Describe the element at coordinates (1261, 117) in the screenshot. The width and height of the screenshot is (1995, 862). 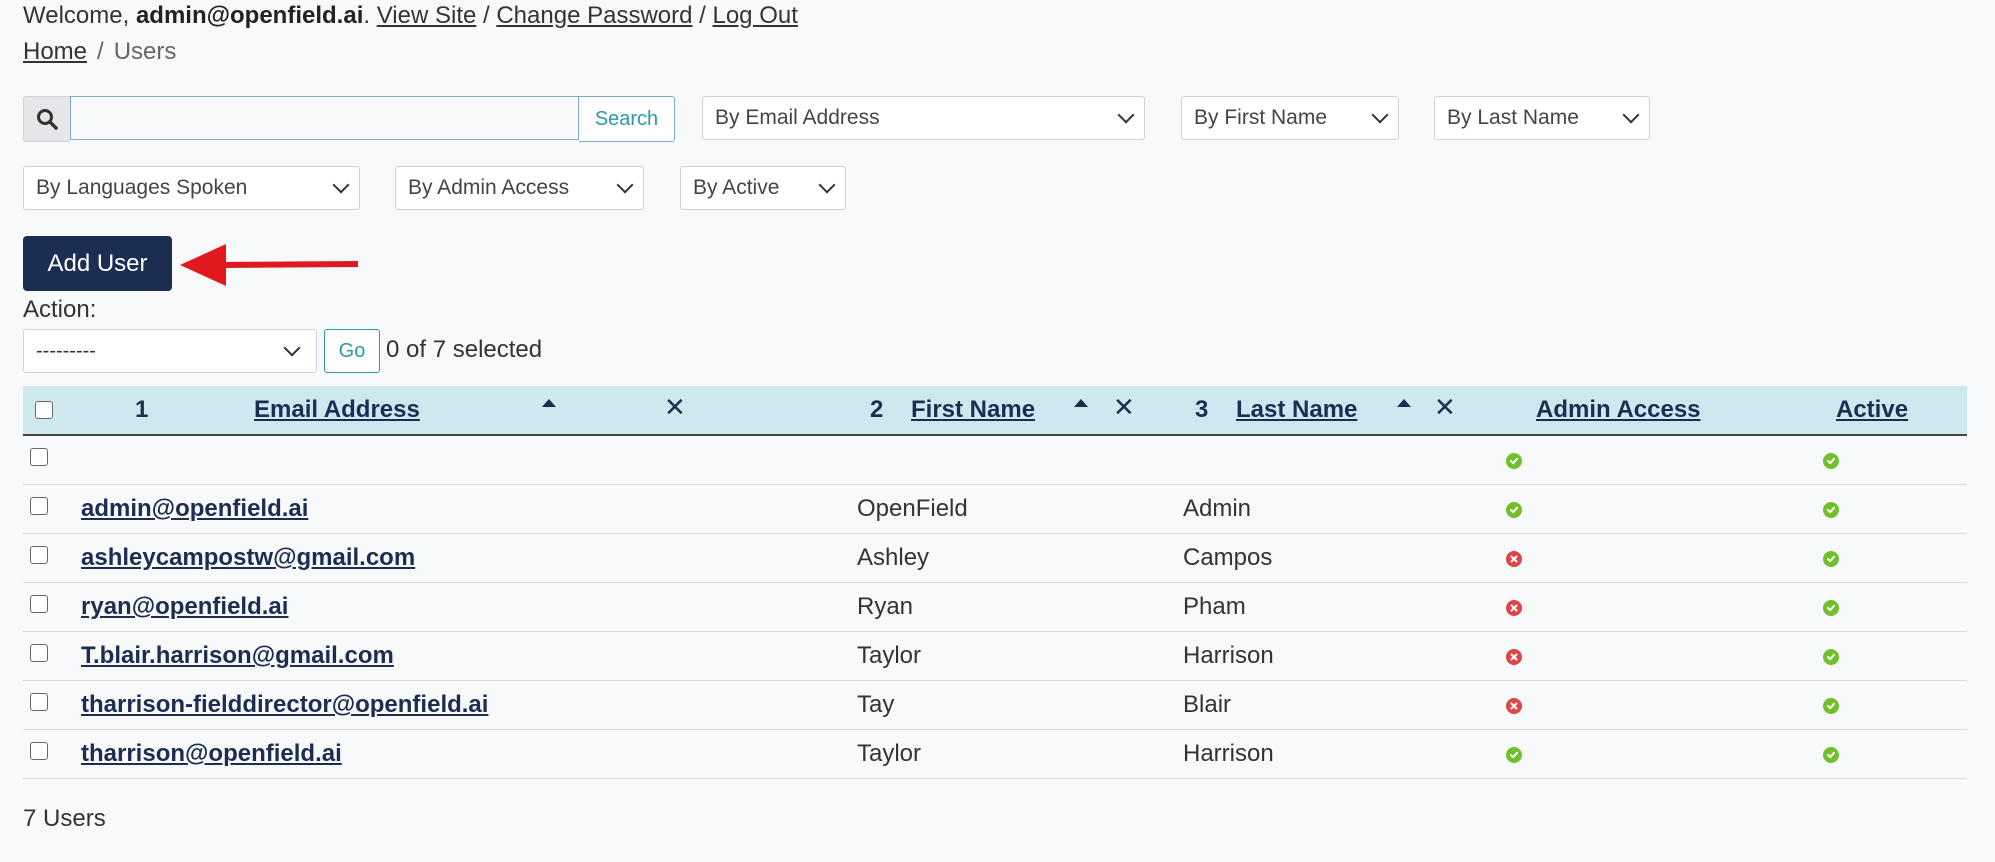
I see `filter-first-name-label: By First Name` at that location.